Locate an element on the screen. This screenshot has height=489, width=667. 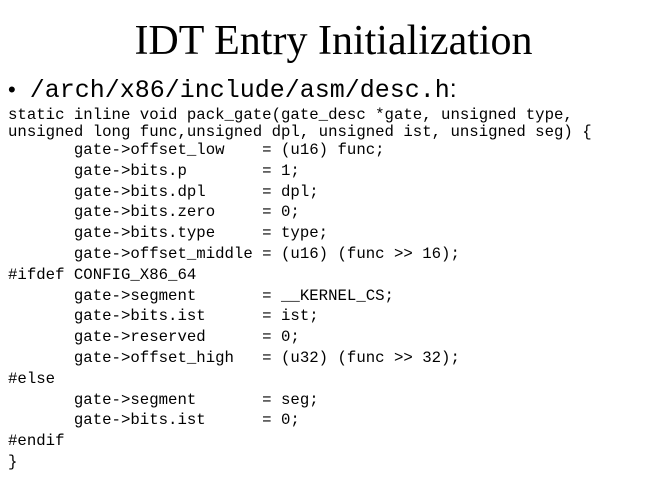
code-line: gate->bits.ist = ist; is located at coordinates (163, 316).